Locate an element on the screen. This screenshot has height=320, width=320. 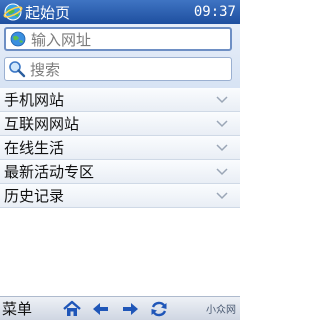
forward-button is located at coordinates (130, 309).